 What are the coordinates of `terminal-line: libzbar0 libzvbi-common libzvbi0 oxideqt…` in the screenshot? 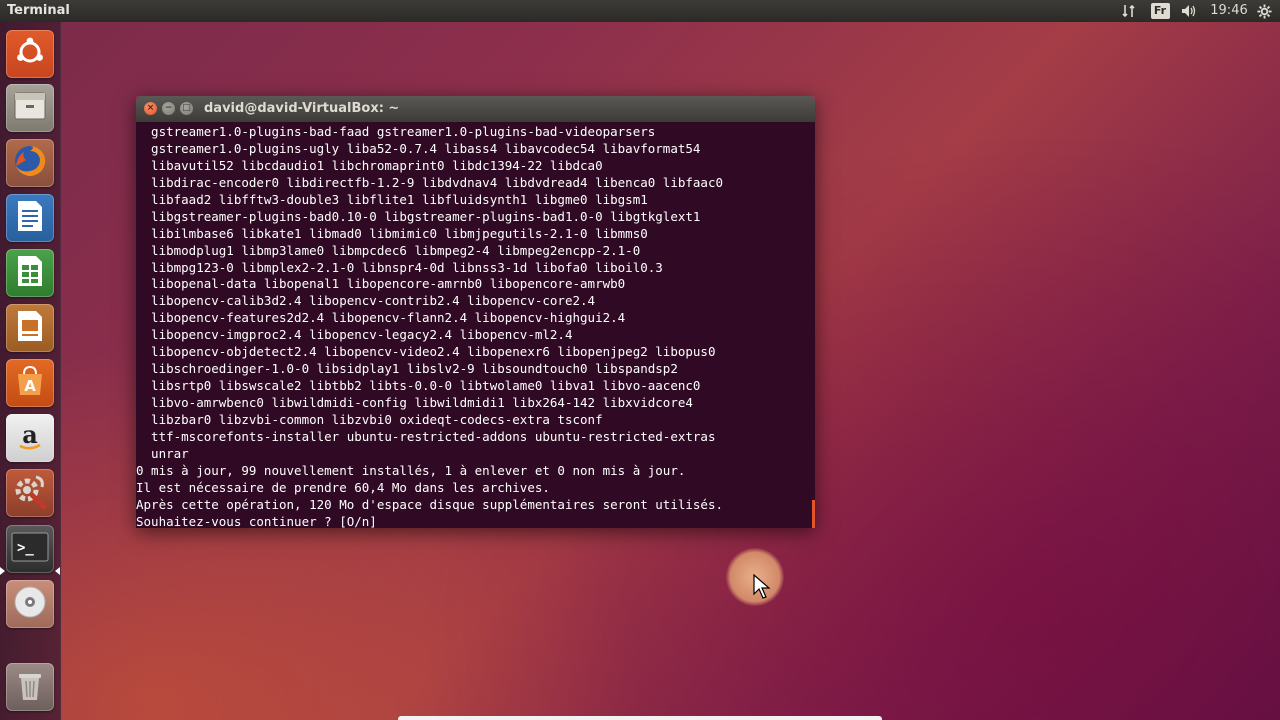 It's located at (369, 419).